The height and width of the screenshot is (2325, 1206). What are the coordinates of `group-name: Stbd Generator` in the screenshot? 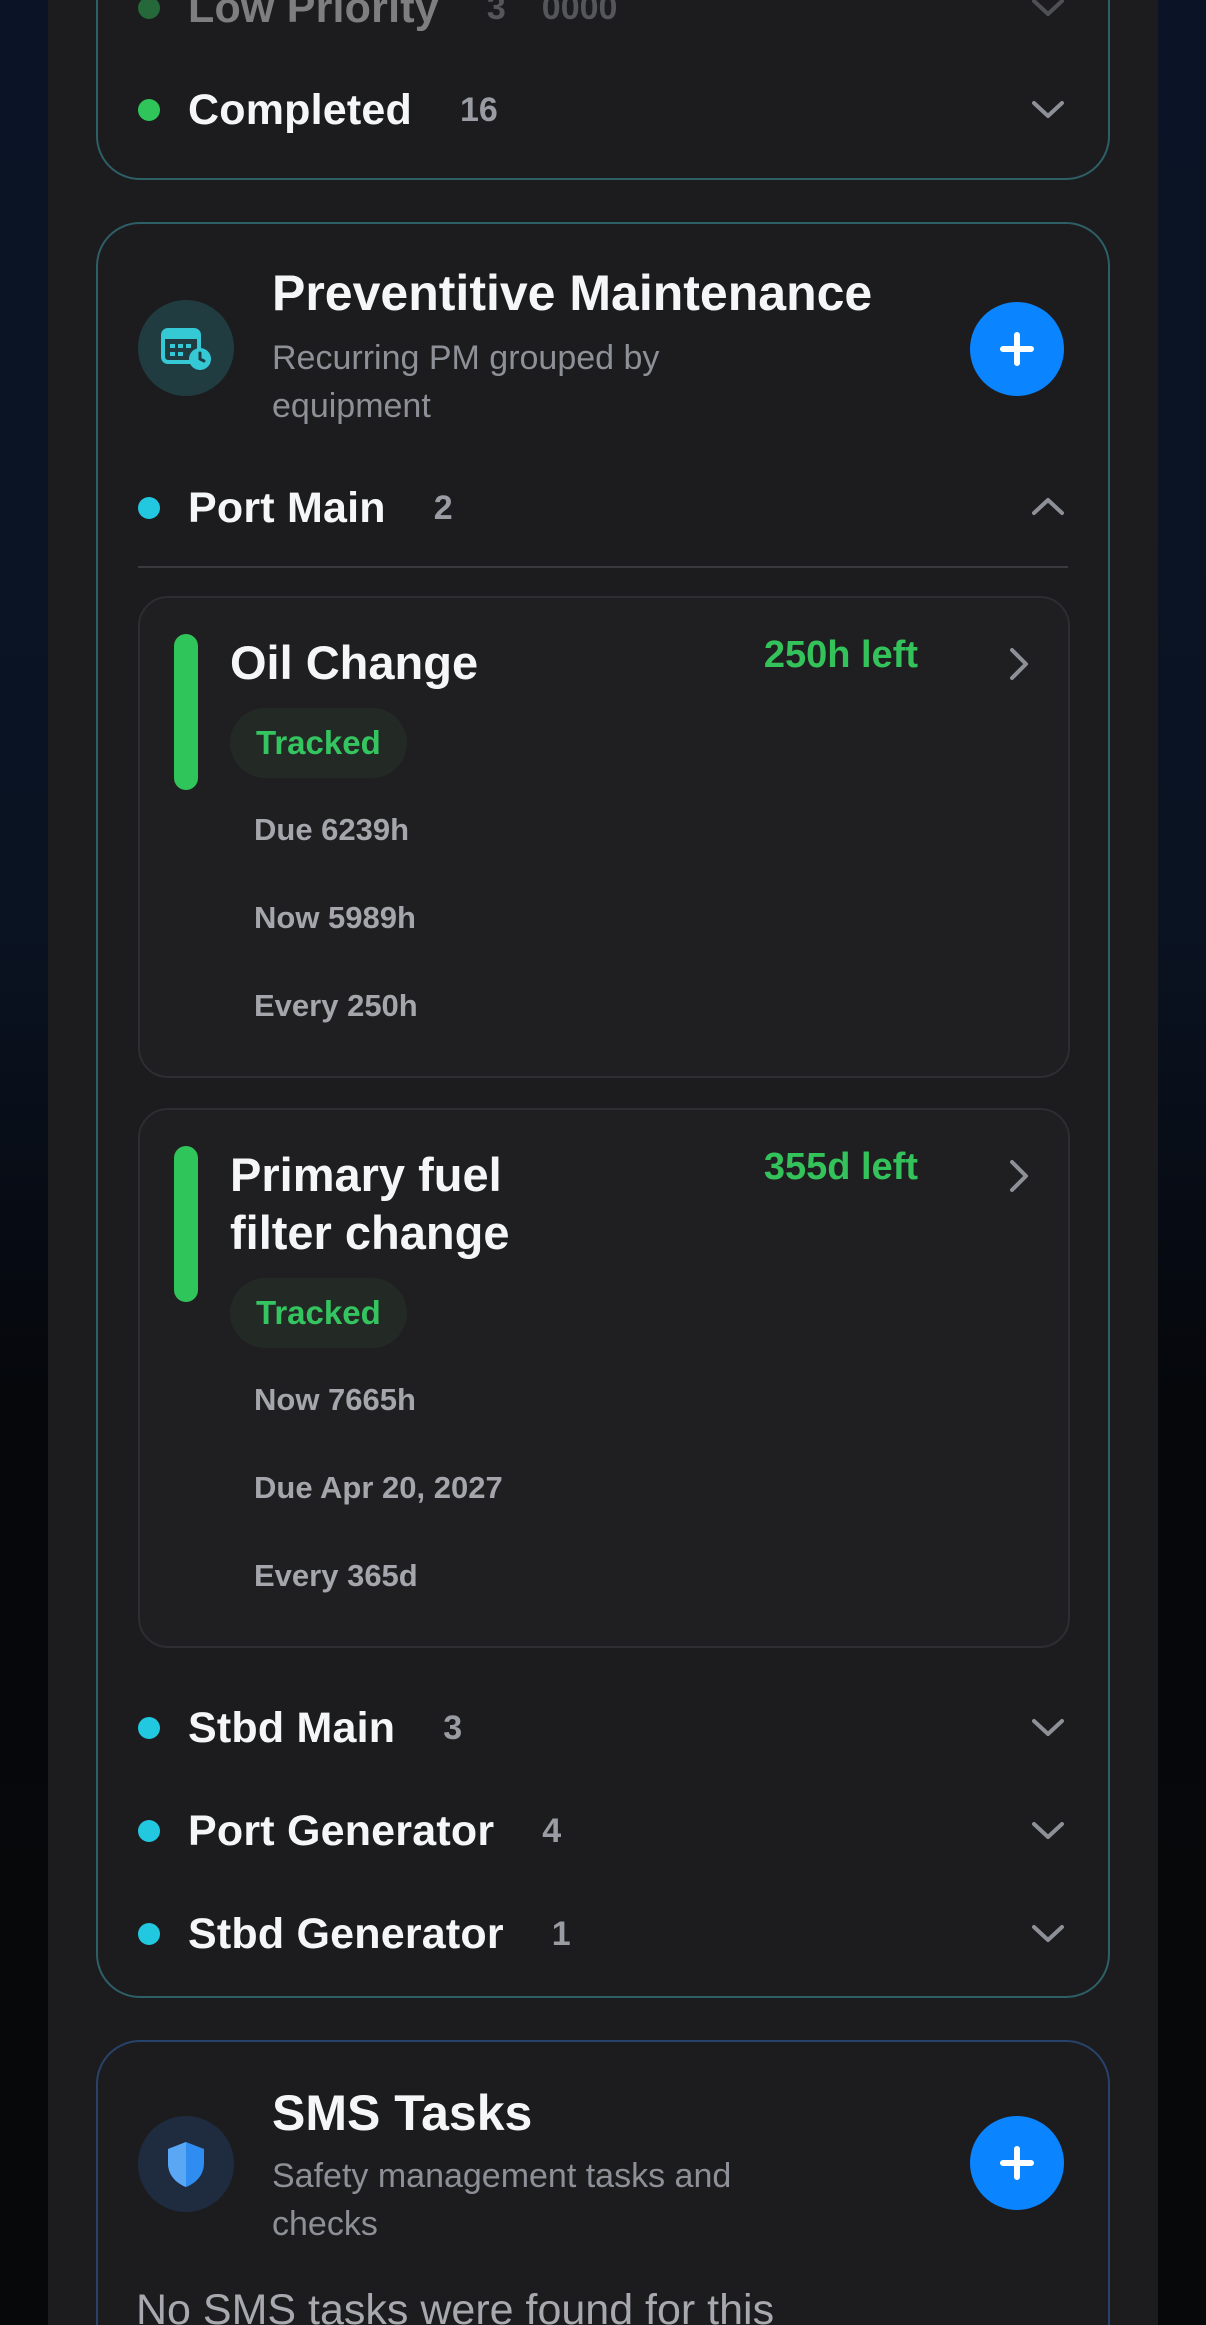 It's located at (346, 1933).